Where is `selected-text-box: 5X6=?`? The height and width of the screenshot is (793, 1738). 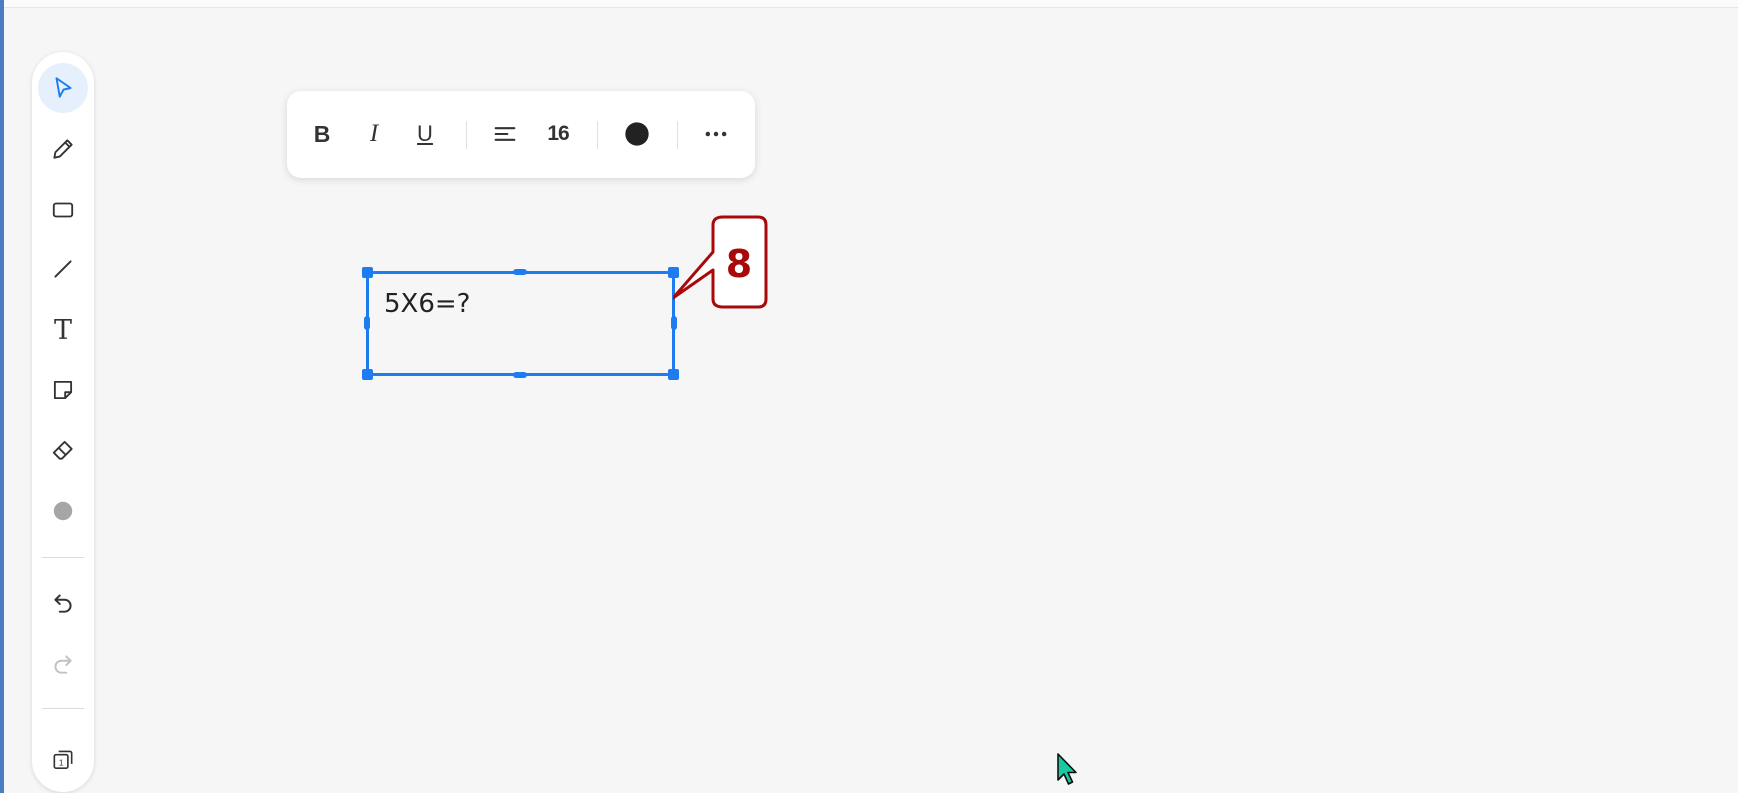
selected-text-box: 5X6=? is located at coordinates (520, 323).